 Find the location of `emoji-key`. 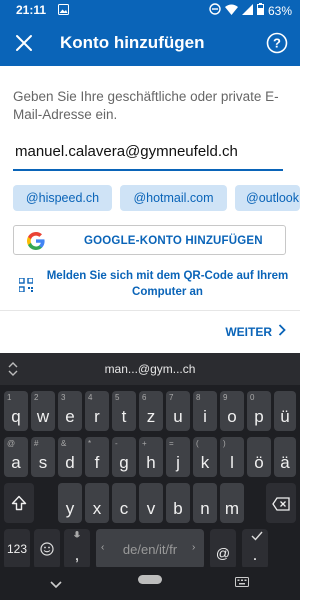

emoji-key is located at coordinates (47, 549).